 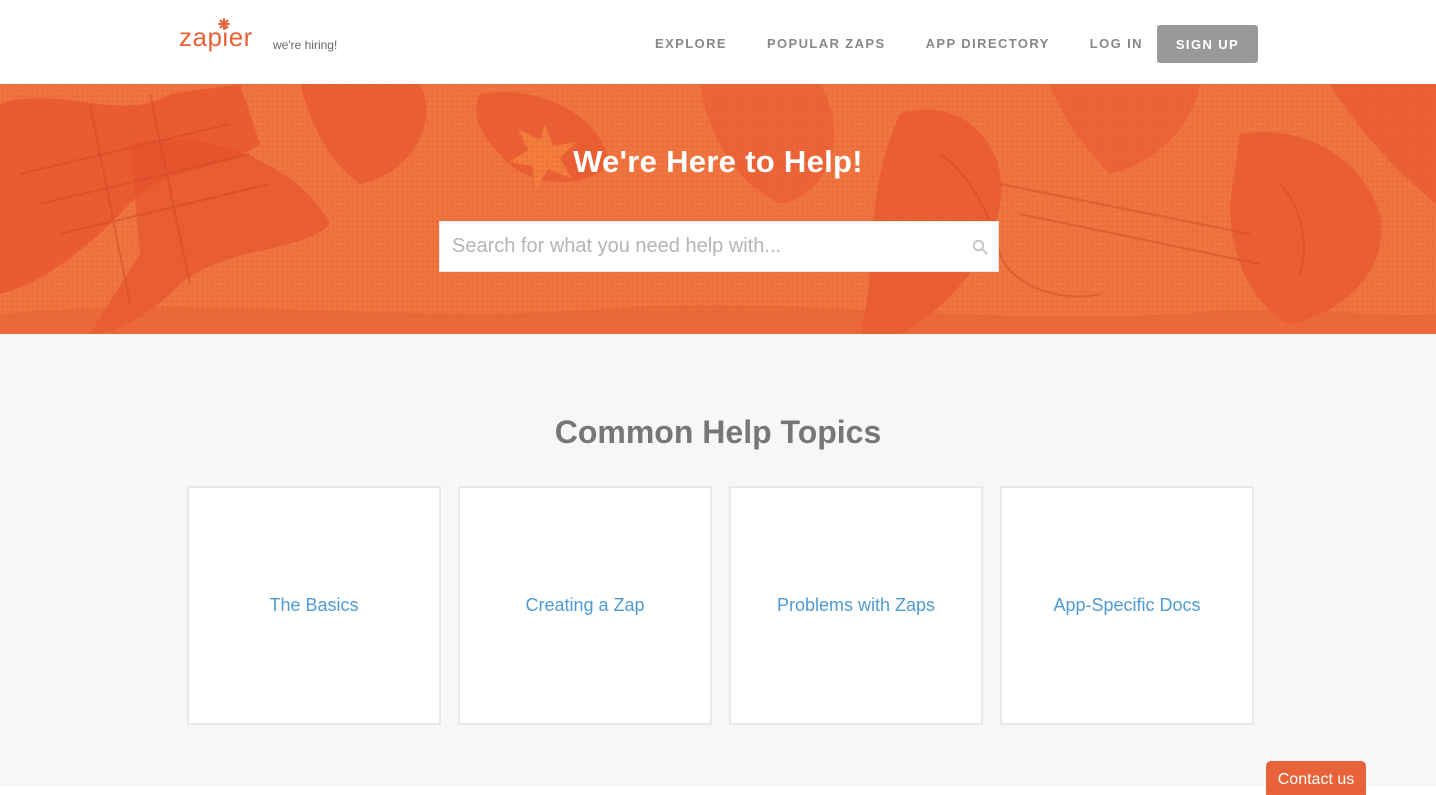 I want to click on topic-card-label: Creating a Zap, so click(x=585, y=605).